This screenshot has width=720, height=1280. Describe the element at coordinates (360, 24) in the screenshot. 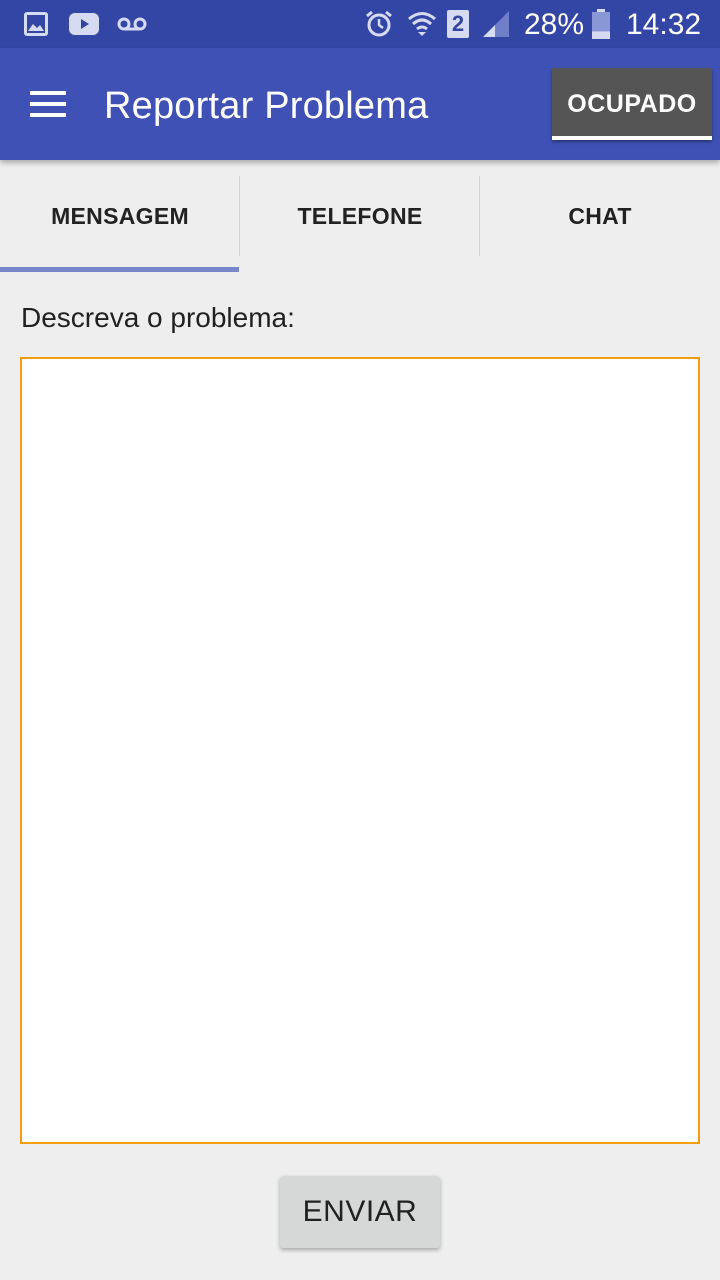

I see `status-bar: 2 28% 14:32` at that location.